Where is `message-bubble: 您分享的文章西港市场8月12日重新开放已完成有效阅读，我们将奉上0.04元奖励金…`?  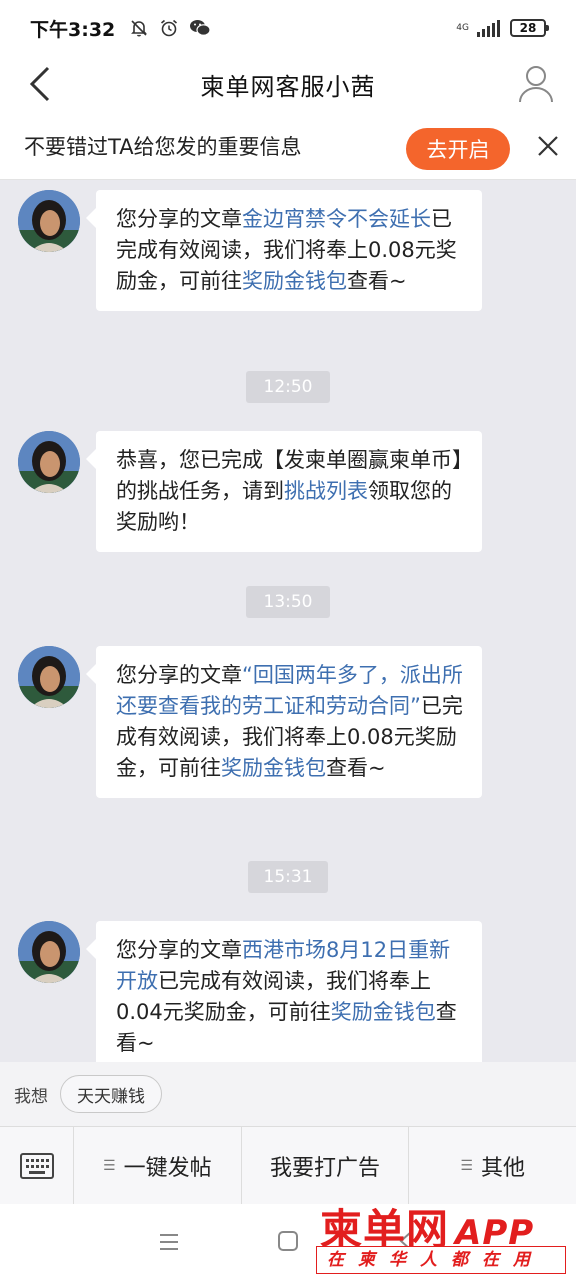 message-bubble: 您分享的文章西港市场8月12日重新开放已完成有效阅读，我们将奉上0.04元奖励金… is located at coordinates (284, 991).